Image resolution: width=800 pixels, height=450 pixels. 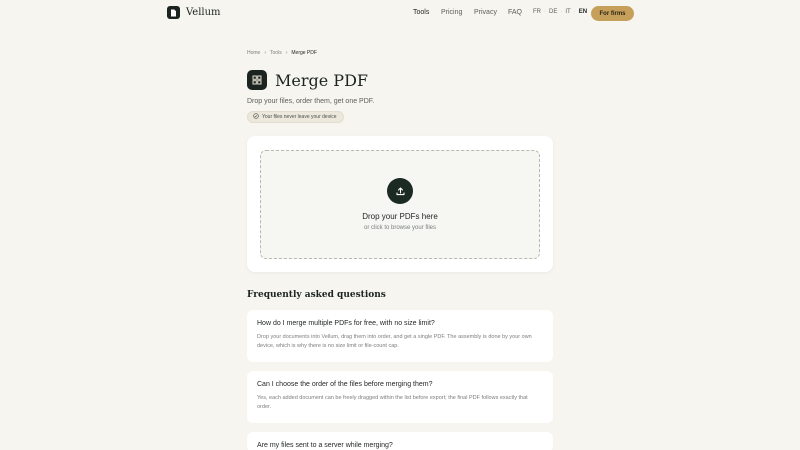 What do you see at coordinates (400, 216) in the screenshot?
I see `dropzone-title: Drop your PDFs here` at bounding box center [400, 216].